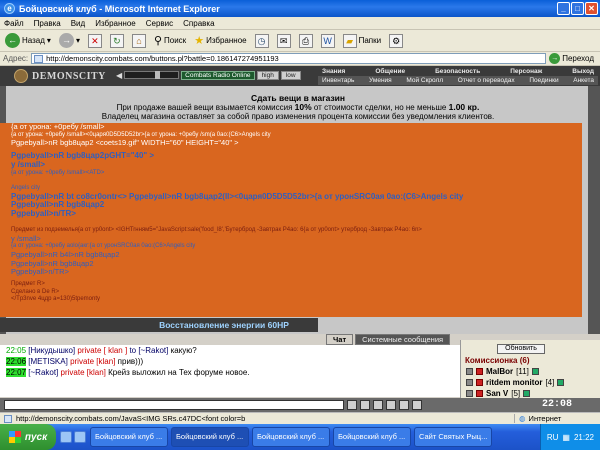  I want to click on search-button: ⚲ Поиск, so click(170, 40).